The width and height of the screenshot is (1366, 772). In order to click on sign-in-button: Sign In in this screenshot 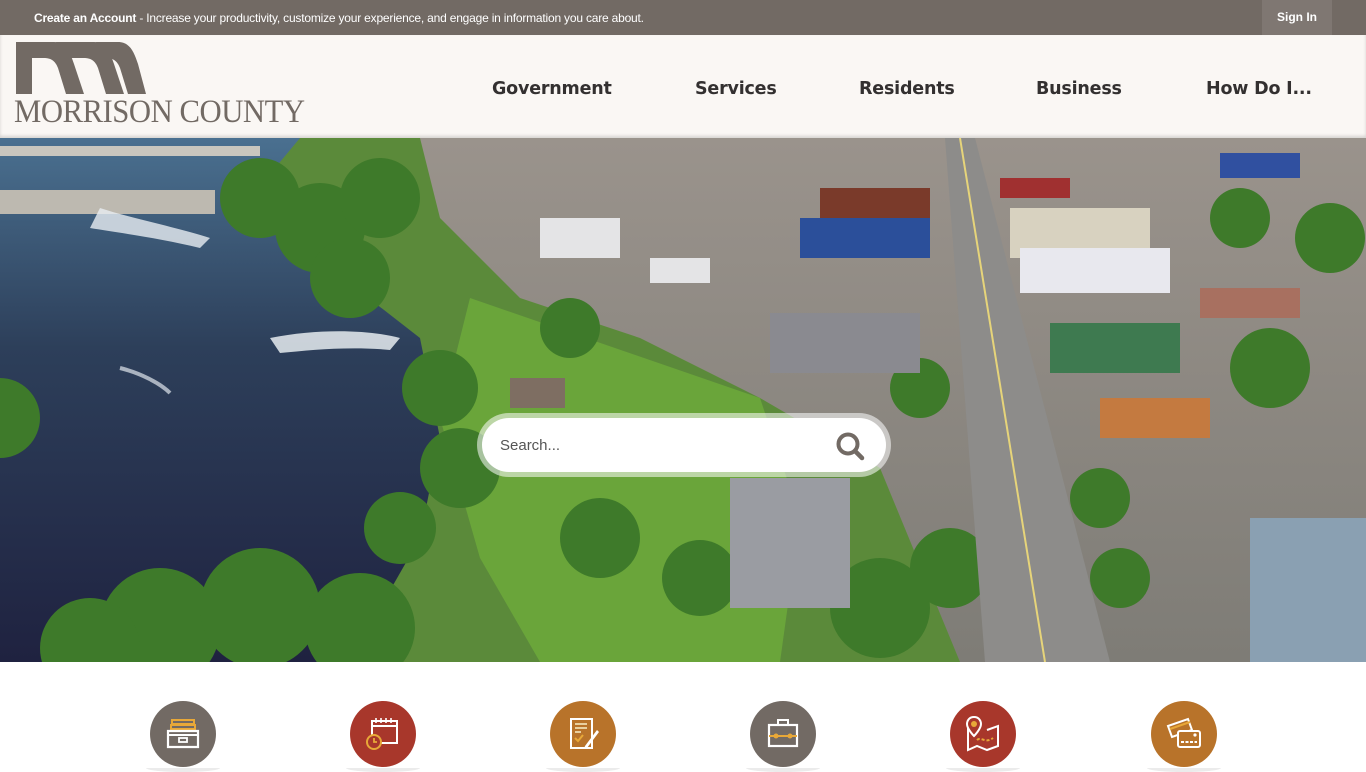, I will do `click(1297, 17)`.